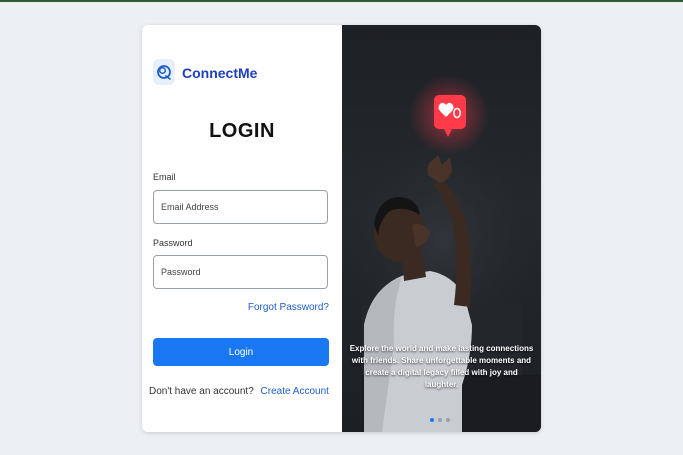  I want to click on email-label: Email, so click(164, 177).